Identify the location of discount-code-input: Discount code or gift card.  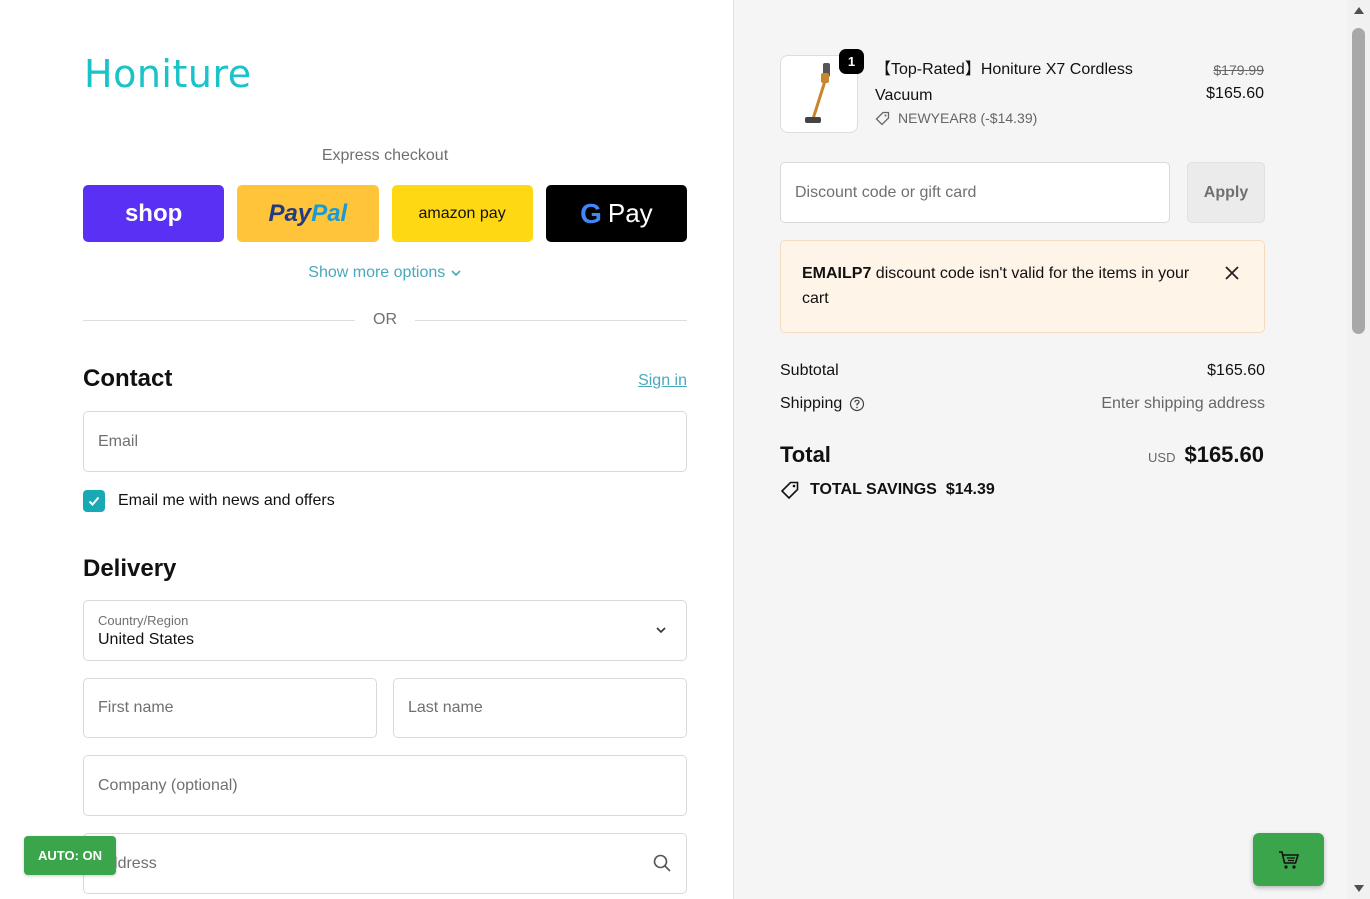
(975, 192).